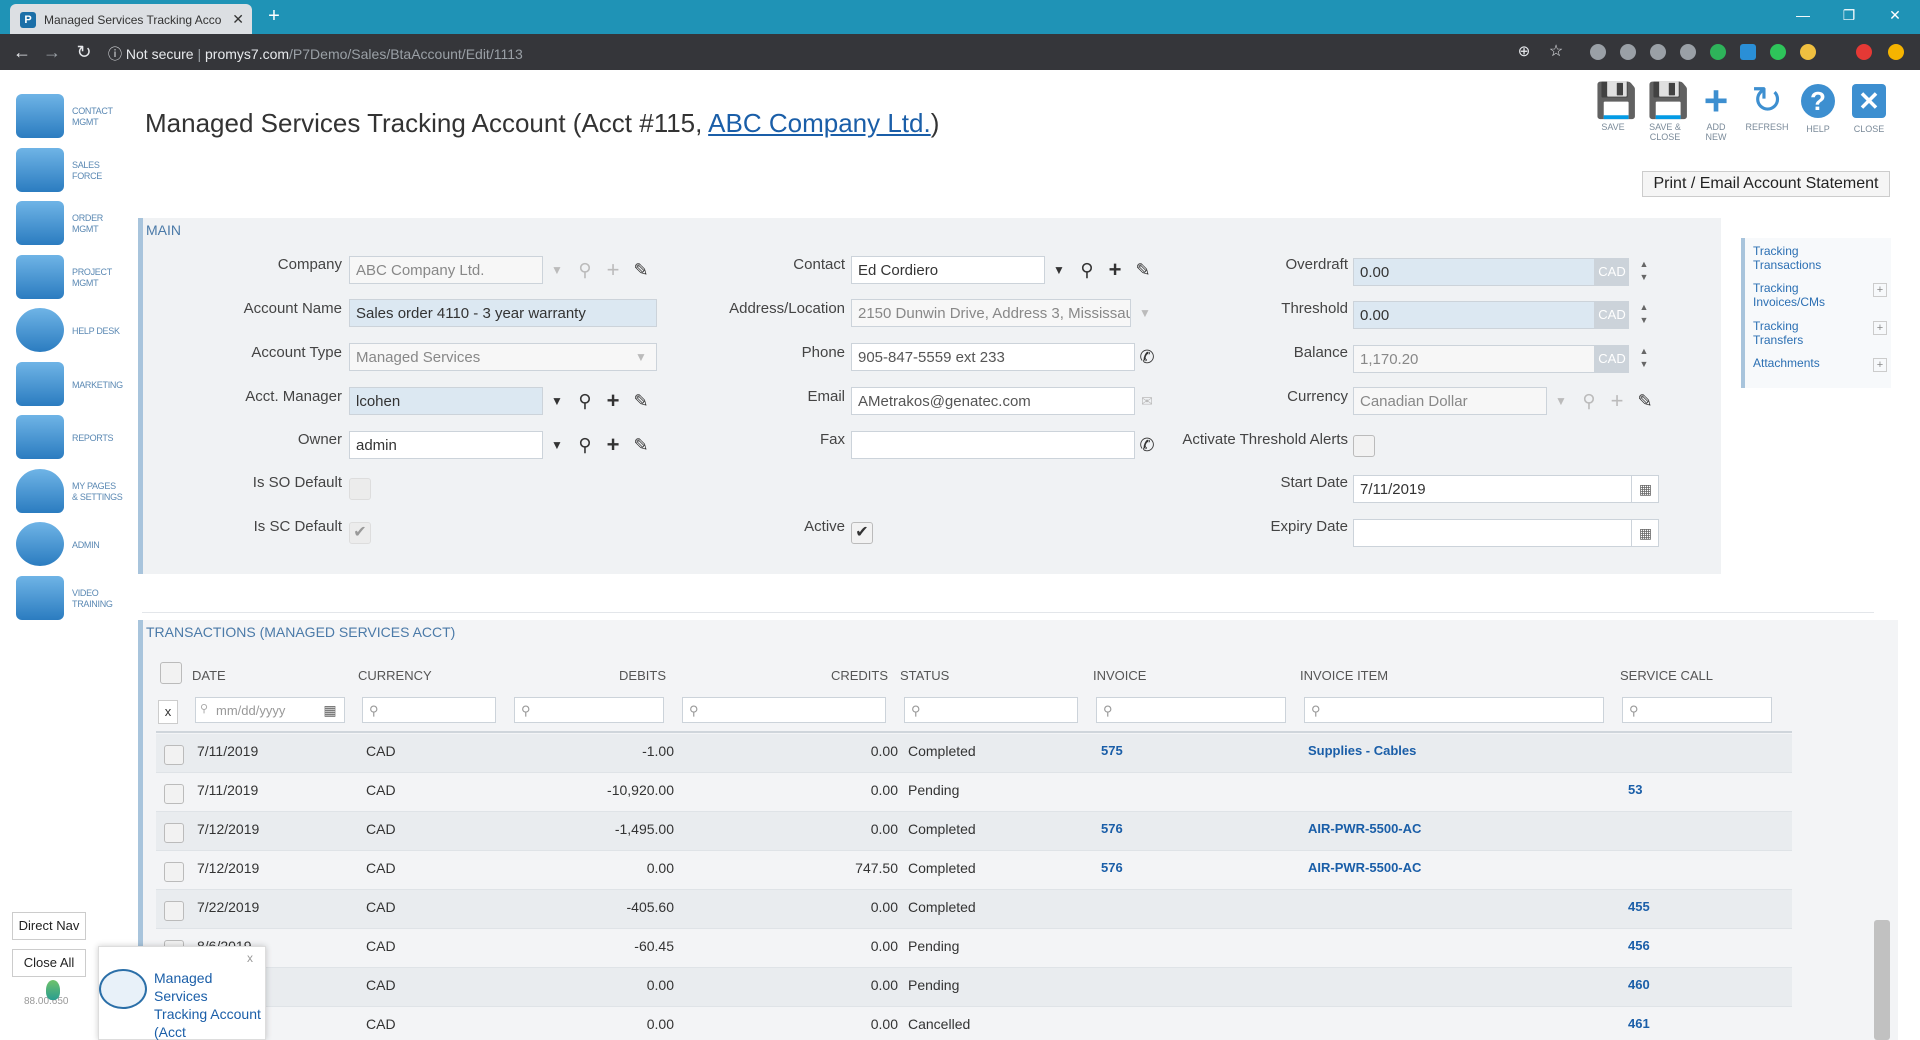  Describe the element at coordinates (1506, 489) in the screenshot. I see `start-date-field: 7/11/2019` at that location.